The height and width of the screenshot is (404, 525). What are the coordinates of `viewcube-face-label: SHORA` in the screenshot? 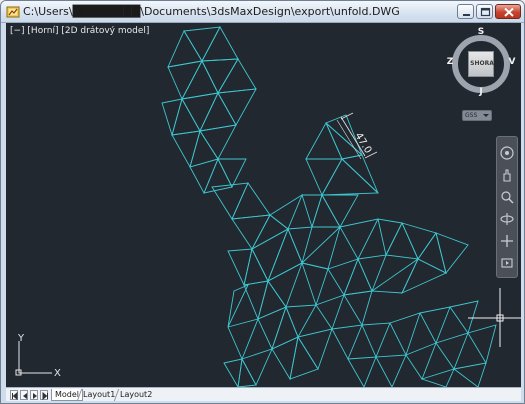 It's located at (482, 63).